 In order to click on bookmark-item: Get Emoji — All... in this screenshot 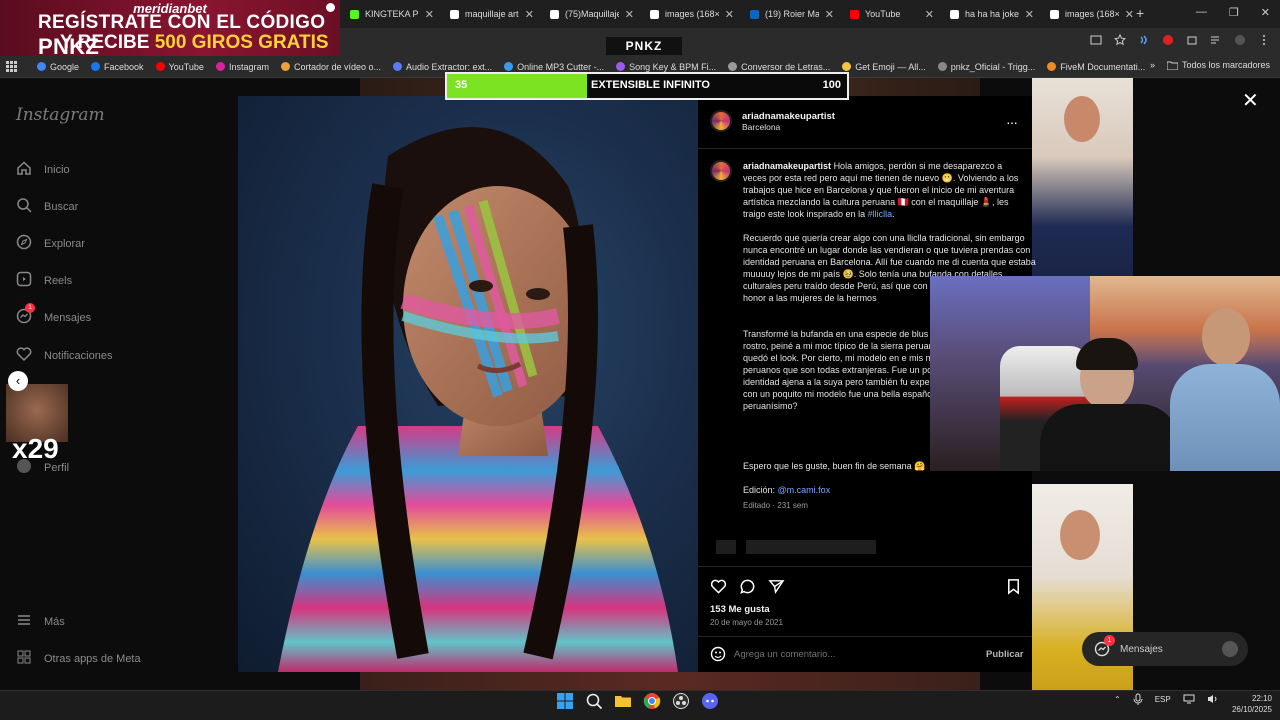, I will do `click(884, 67)`.